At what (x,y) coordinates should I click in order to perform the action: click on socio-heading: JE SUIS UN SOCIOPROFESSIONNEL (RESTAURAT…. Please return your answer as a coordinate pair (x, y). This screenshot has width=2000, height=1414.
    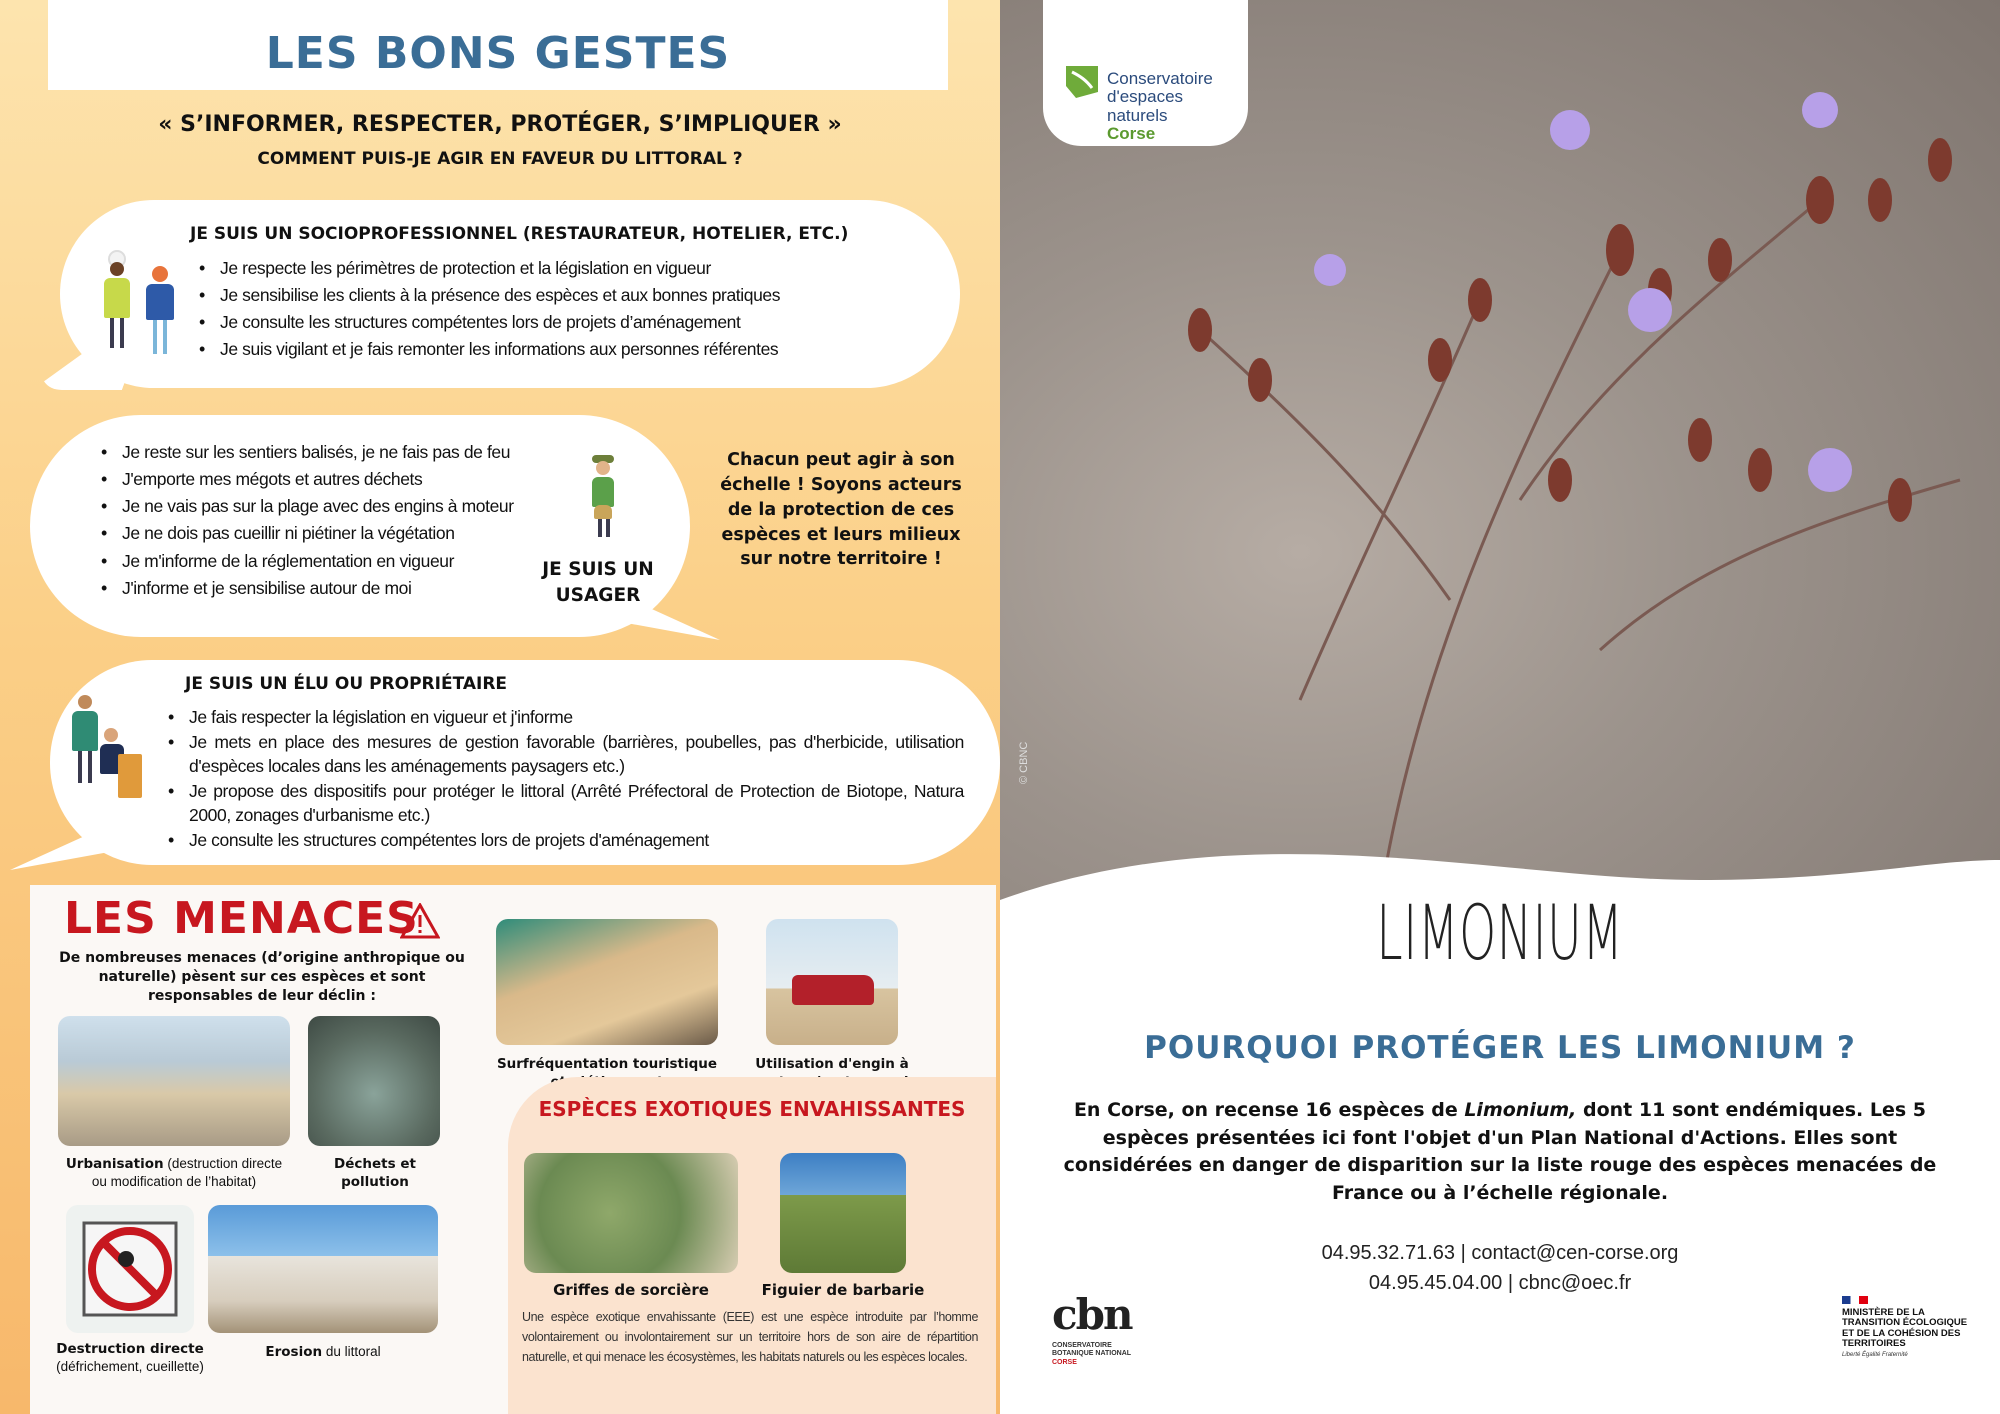
    Looking at the image, I should click on (519, 234).